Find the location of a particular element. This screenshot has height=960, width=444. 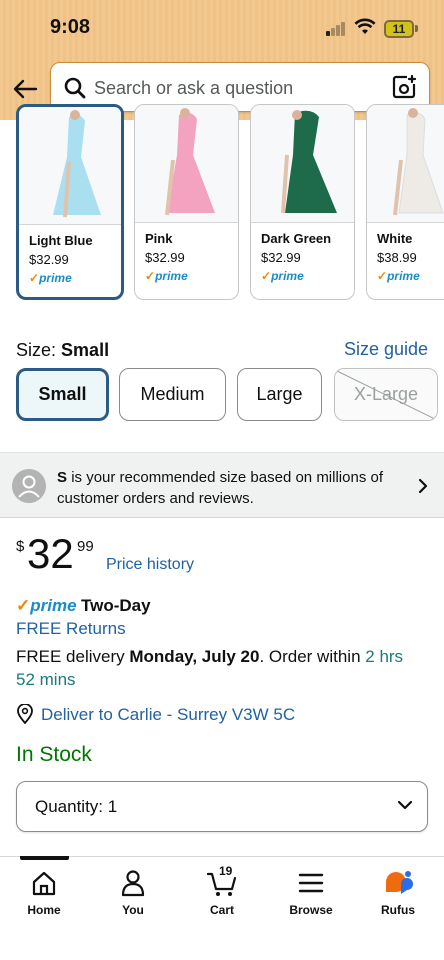

nav-browse: Browse is located at coordinates (311, 892).